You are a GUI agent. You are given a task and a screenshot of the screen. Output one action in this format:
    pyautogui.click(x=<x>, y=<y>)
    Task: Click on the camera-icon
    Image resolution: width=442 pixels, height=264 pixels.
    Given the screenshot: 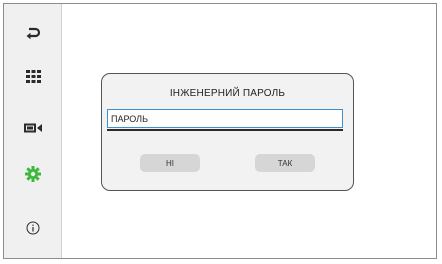 What is the action you would take?
    pyautogui.click(x=33, y=130)
    